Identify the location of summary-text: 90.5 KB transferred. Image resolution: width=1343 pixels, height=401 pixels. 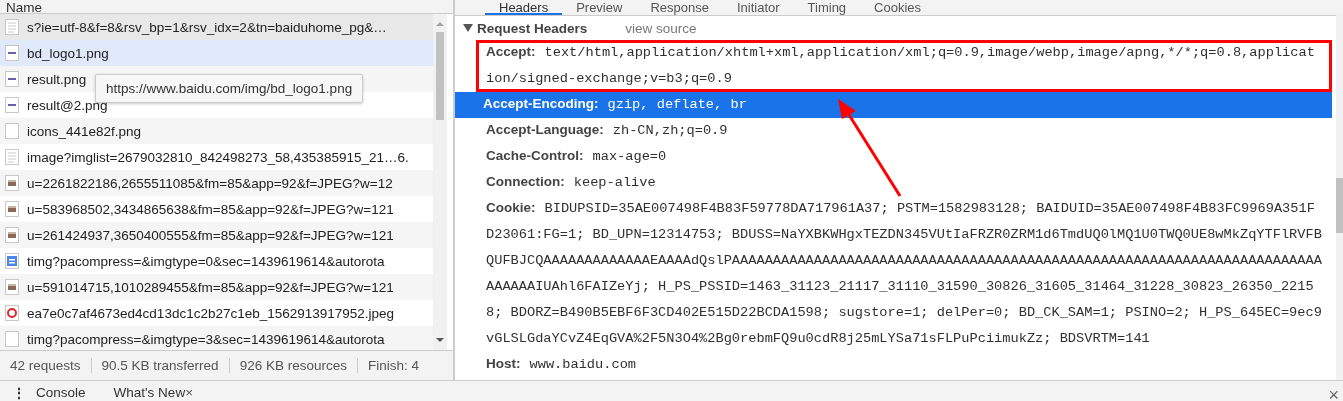
(160, 365).